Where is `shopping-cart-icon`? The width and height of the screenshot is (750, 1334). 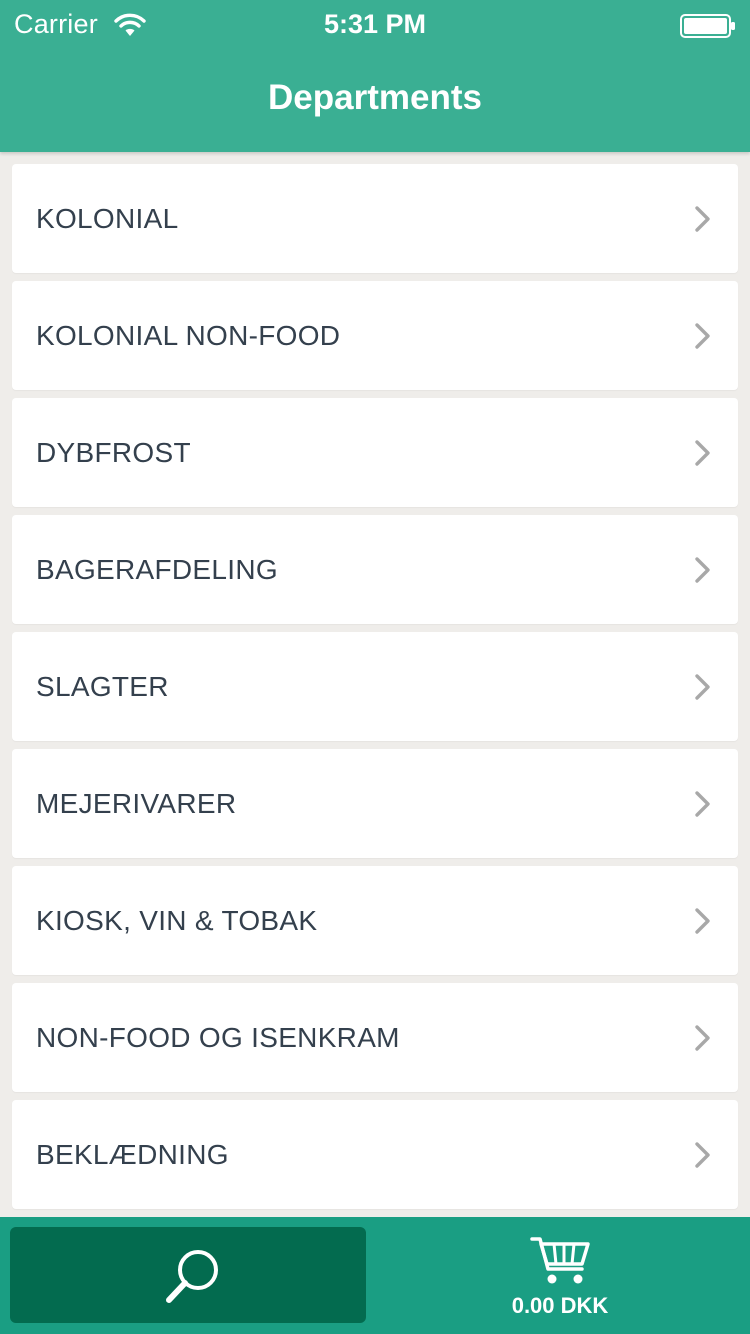 shopping-cart-icon is located at coordinates (561, 1261).